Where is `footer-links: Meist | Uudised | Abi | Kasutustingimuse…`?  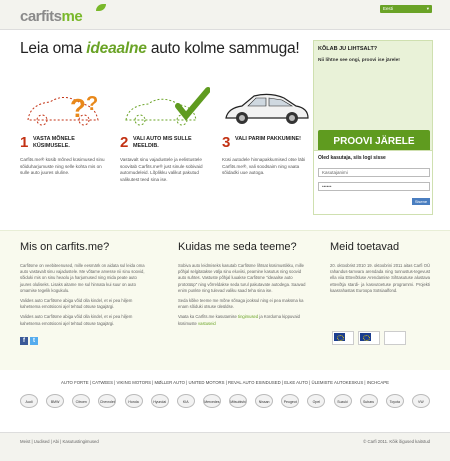
footer-links: Meist | Uudised | Abi | Kasutustingimuse… is located at coordinates (59, 441).